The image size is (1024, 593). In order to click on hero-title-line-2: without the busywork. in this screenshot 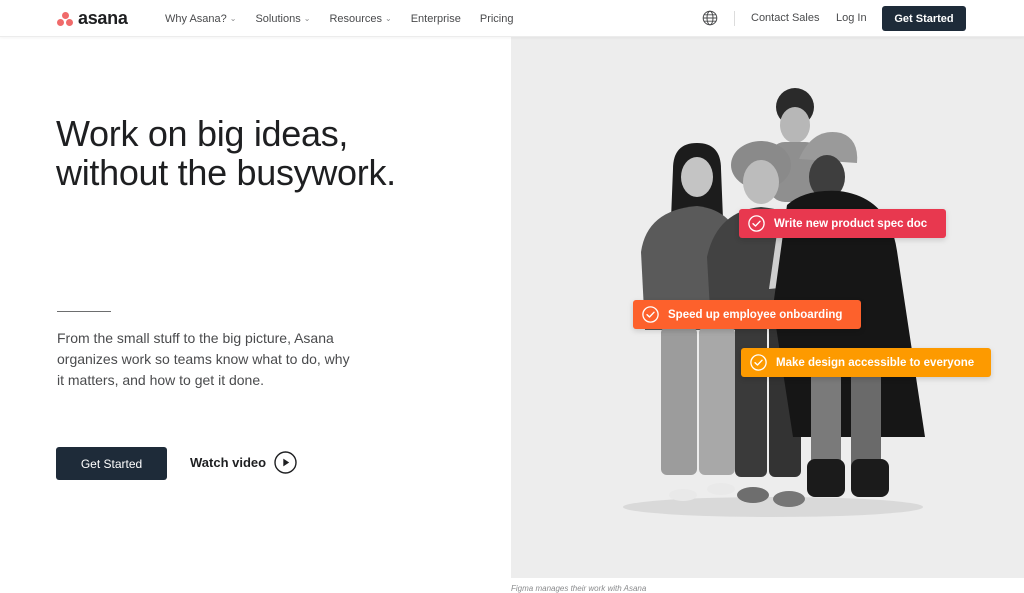, I will do `click(226, 172)`.